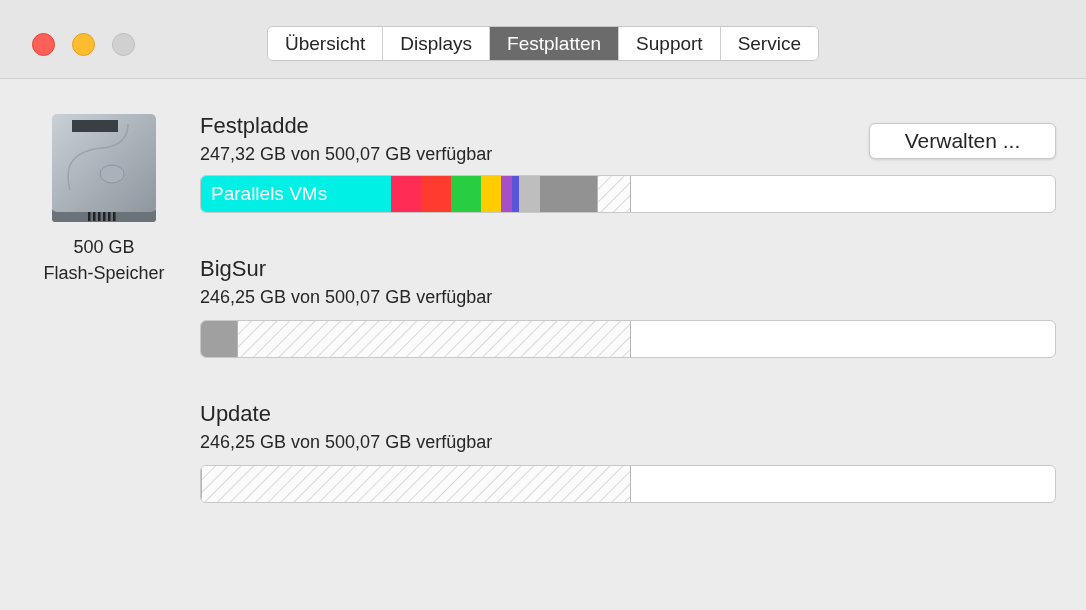 This screenshot has width=1086, height=610. I want to click on close-button, so click(43, 44).